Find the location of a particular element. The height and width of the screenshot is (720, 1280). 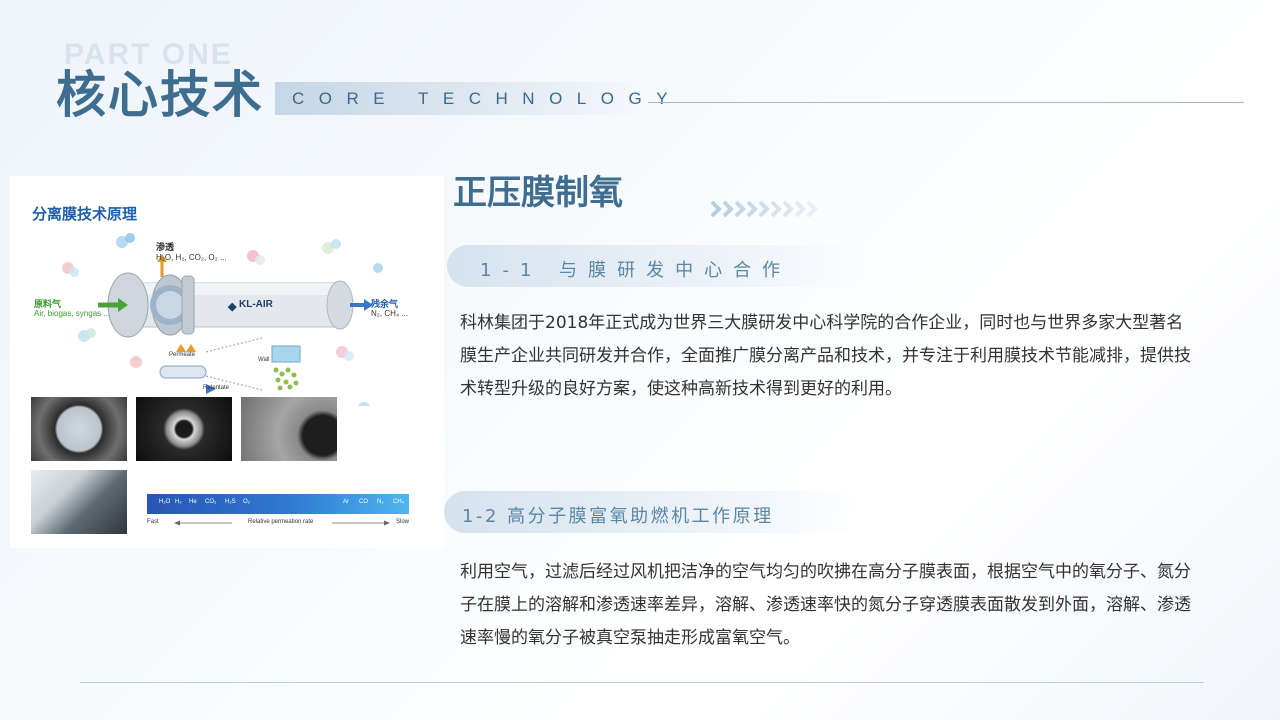

permeate-en-label: Permeate is located at coordinates (182, 355).